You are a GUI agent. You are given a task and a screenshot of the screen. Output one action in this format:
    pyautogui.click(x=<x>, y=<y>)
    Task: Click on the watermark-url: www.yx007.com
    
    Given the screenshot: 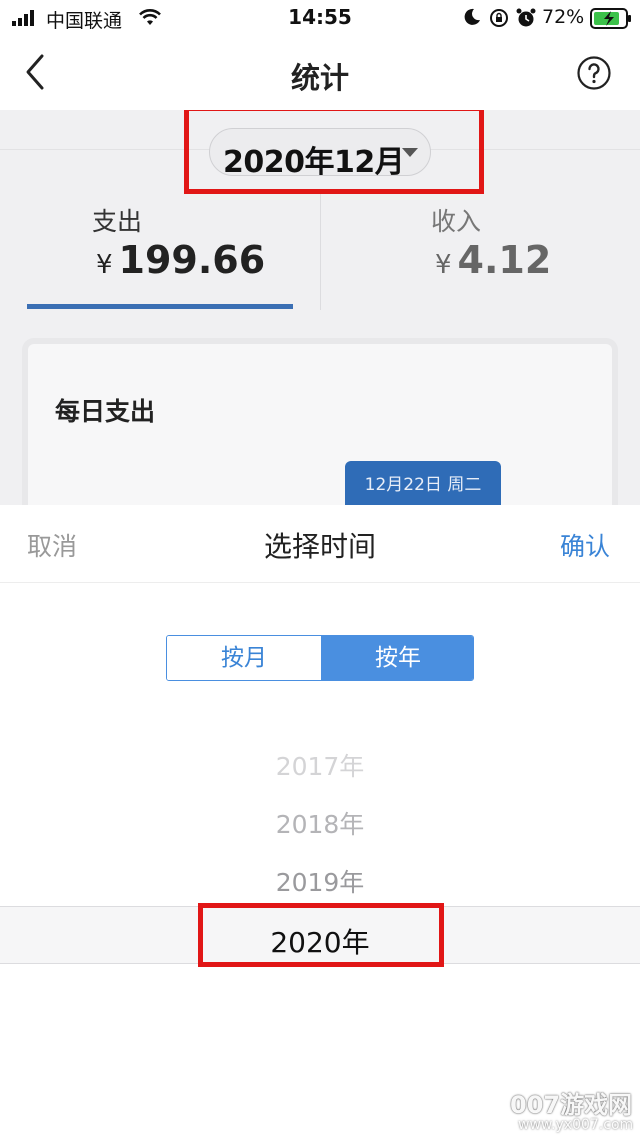 What is the action you would take?
    pyautogui.click(x=576, y=1125)
    